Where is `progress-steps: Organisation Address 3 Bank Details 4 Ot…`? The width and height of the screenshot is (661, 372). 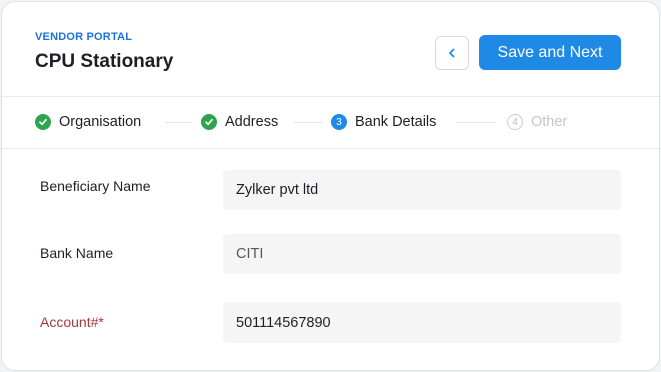
progress-steps: Organisation Address 3 Bank Details 4 Ot… is located at coordinates (330, 123).